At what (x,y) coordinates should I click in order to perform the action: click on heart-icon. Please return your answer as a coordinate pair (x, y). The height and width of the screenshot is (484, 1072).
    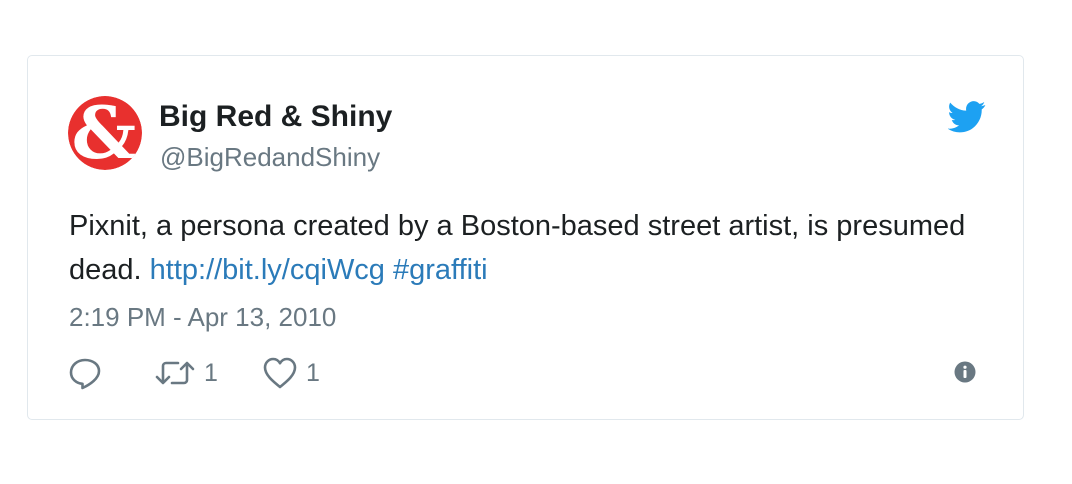
    Looking at the image, I should click on (280, 373).